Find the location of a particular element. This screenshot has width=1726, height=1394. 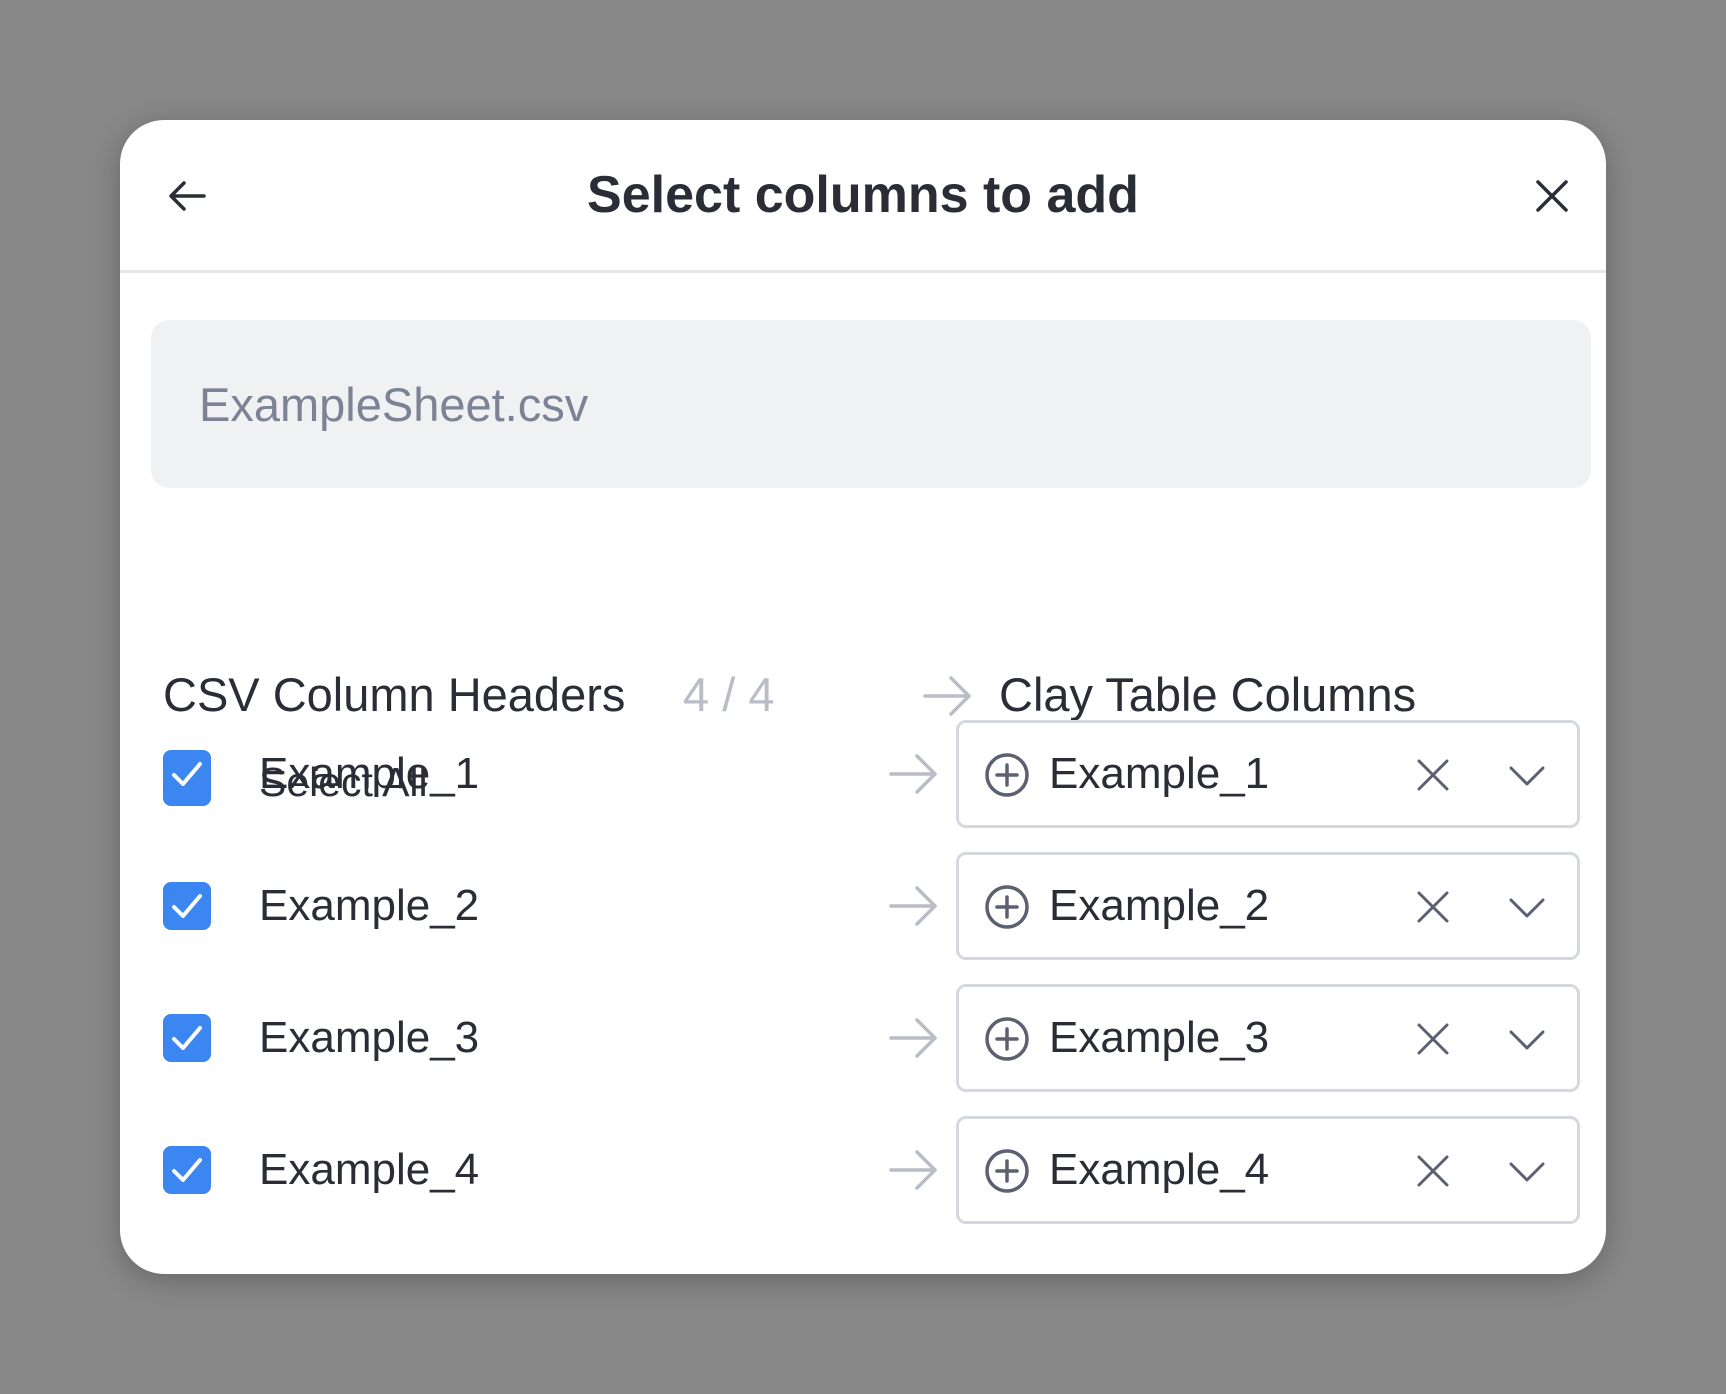

csv-column-name: Example_1 is located at coordinates (369, 773).